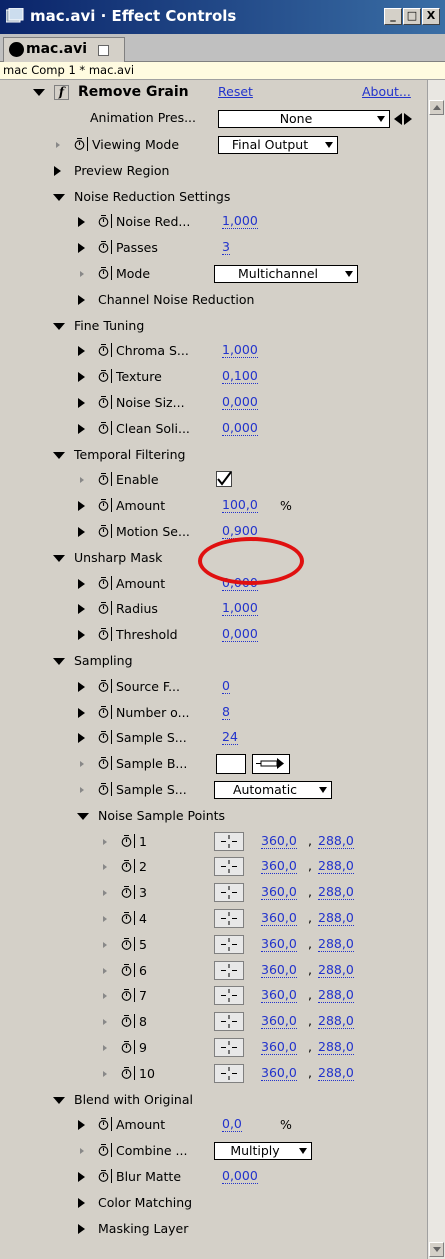 This screenshot has width=445, height=1259. I want to click on animation-presets-dropdown: None, so click(304, 119).